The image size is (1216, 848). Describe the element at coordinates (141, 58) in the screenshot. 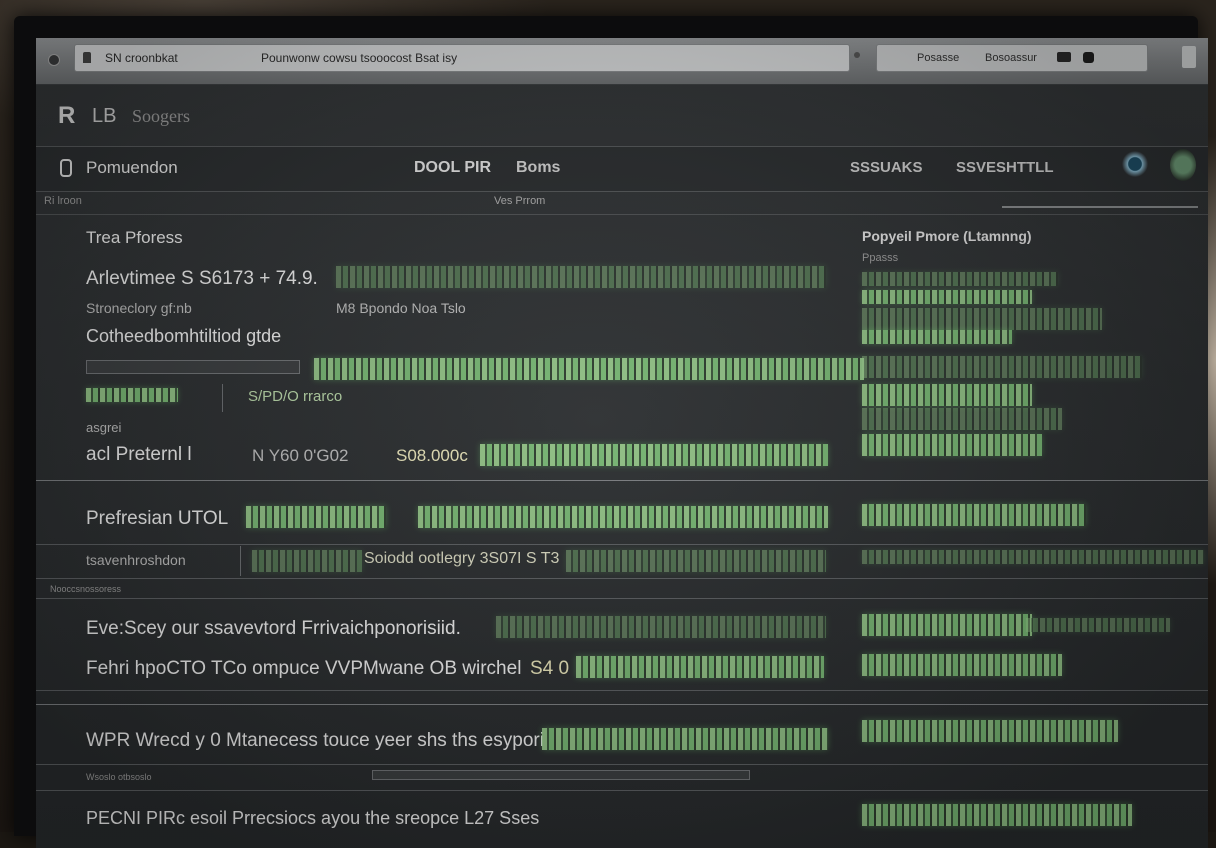

I see `address-site: SN croonbkat` at that location.